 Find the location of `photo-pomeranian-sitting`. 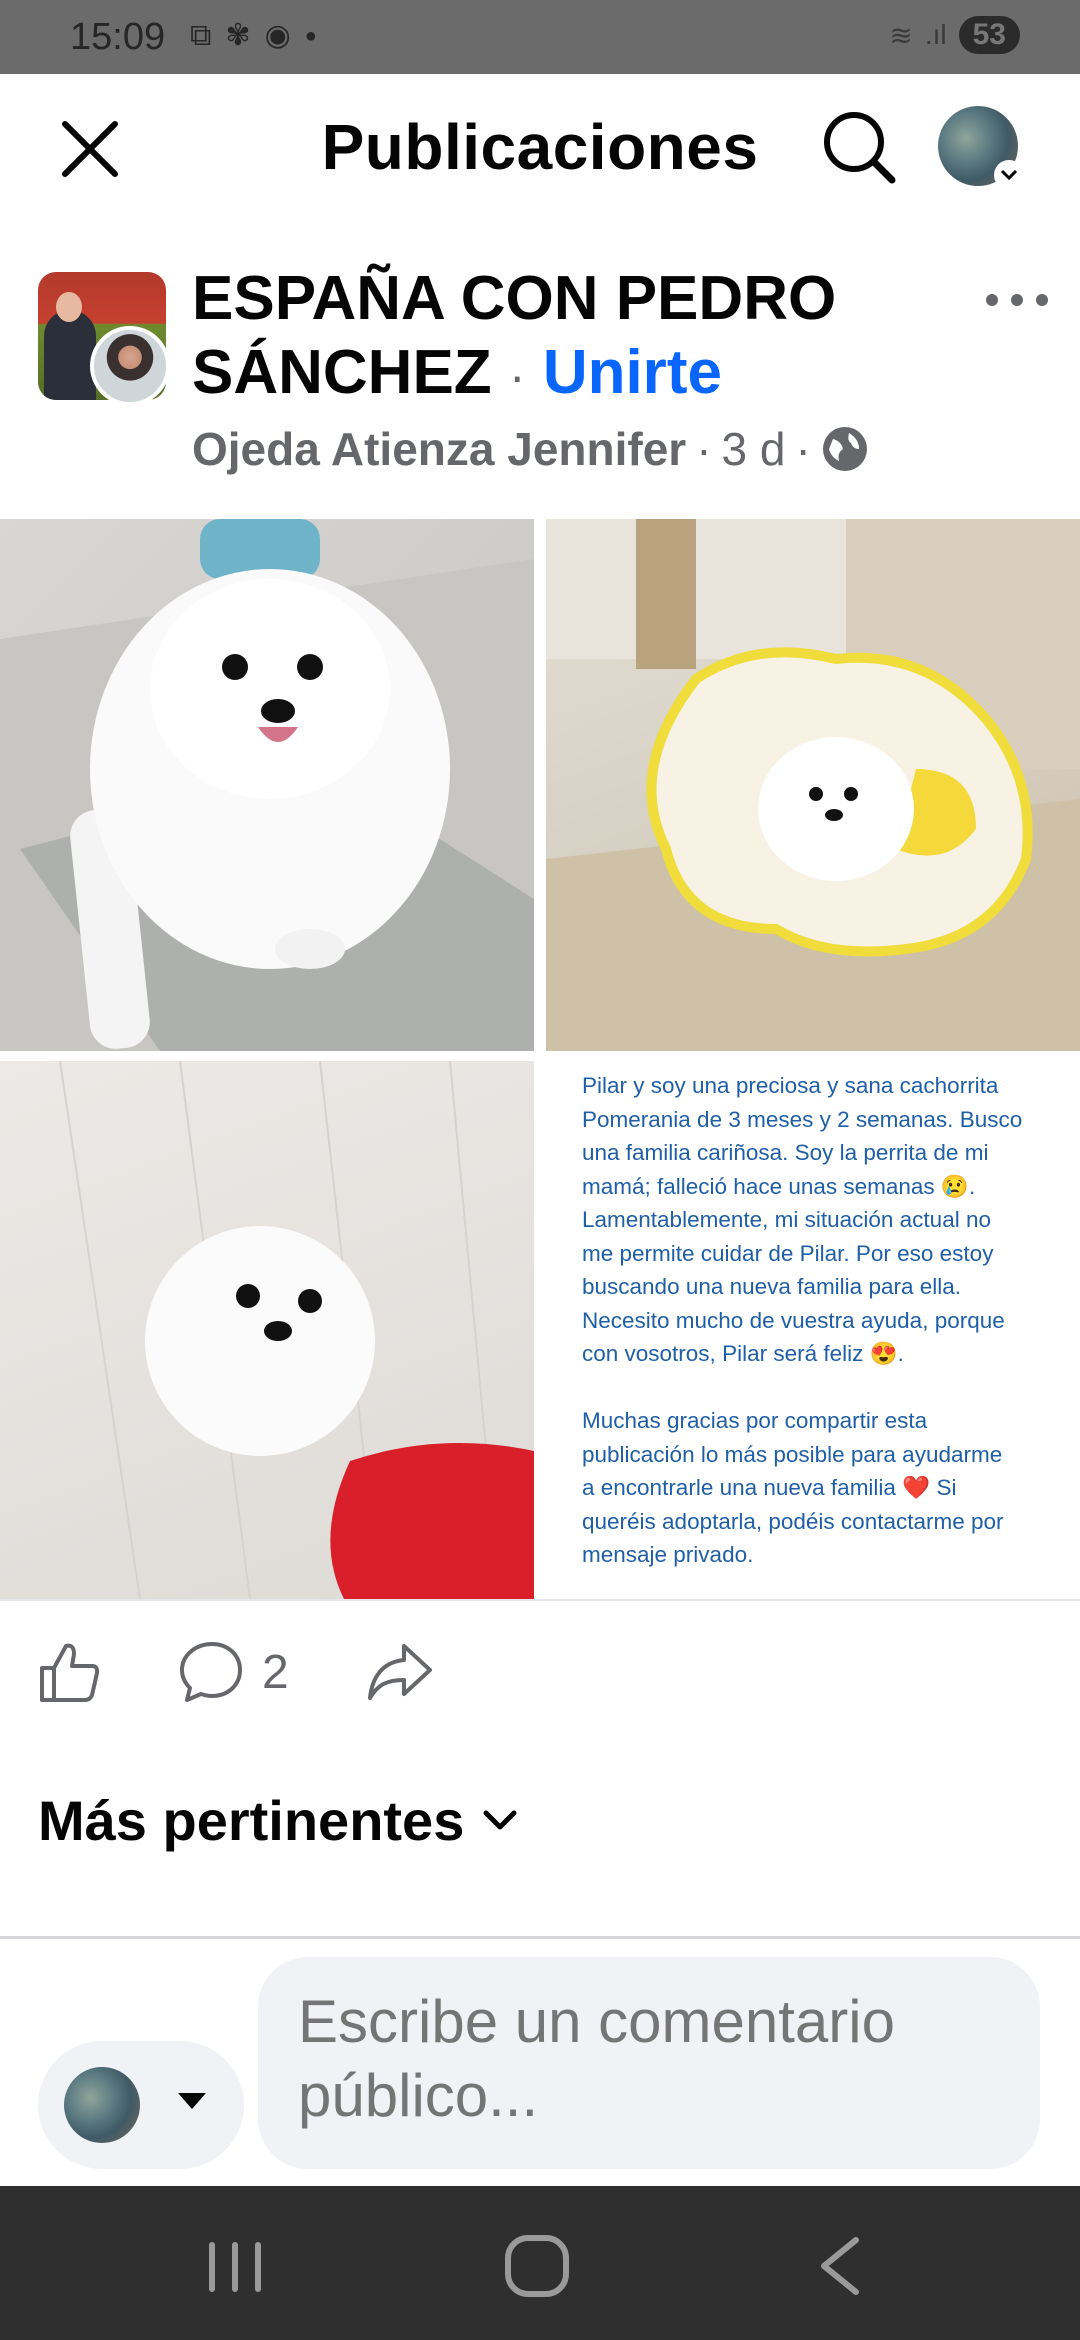

photo-pomeranian-sitting is located at coordinates (267, 785).